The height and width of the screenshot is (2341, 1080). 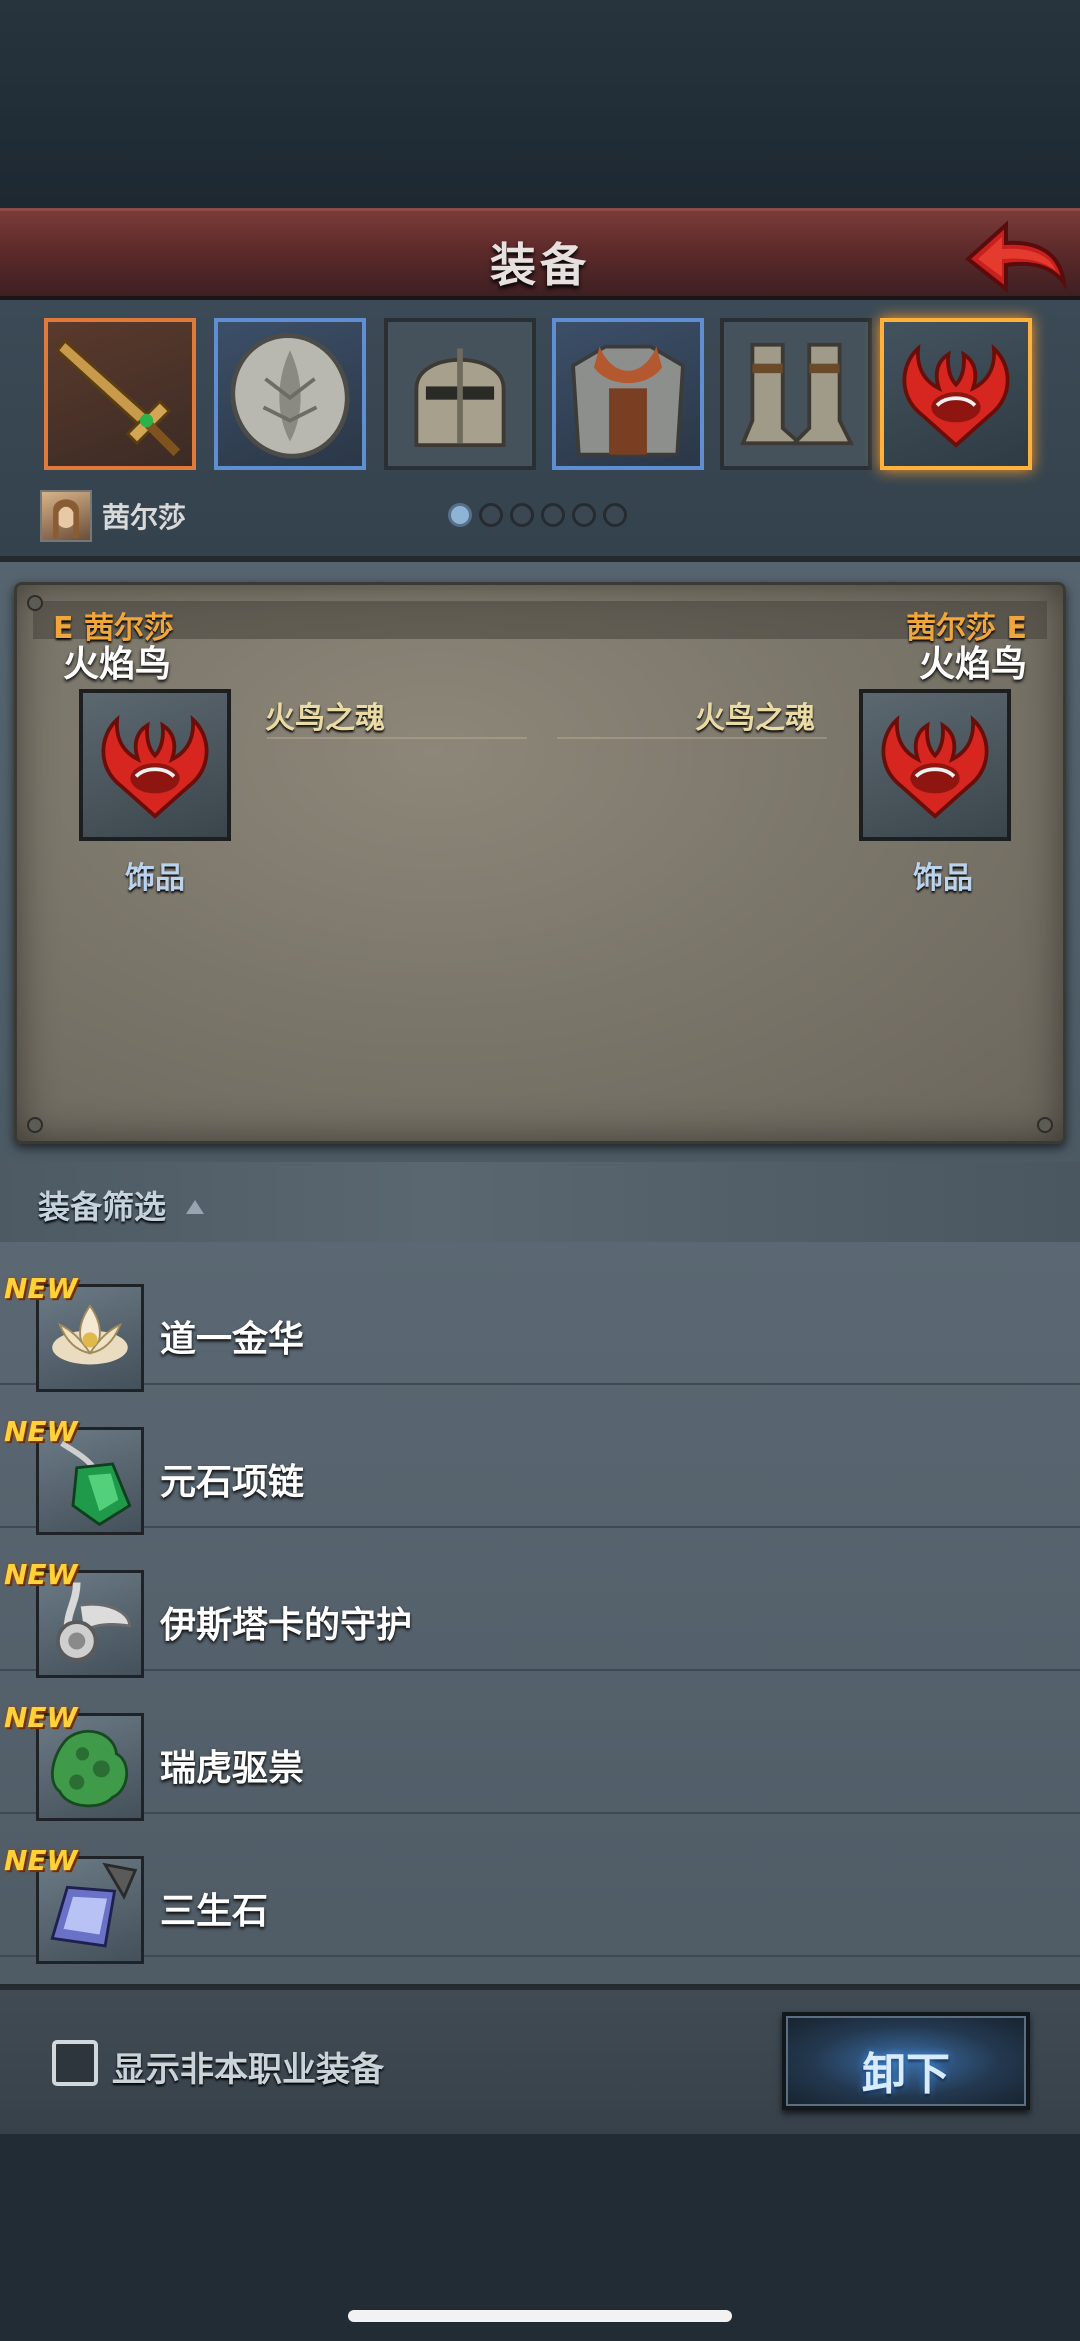 What do you see at coordinates (540, 1460) in the screenshot?
I see `list-item: NEW 元石项链` at bounding box center [540, 1460].